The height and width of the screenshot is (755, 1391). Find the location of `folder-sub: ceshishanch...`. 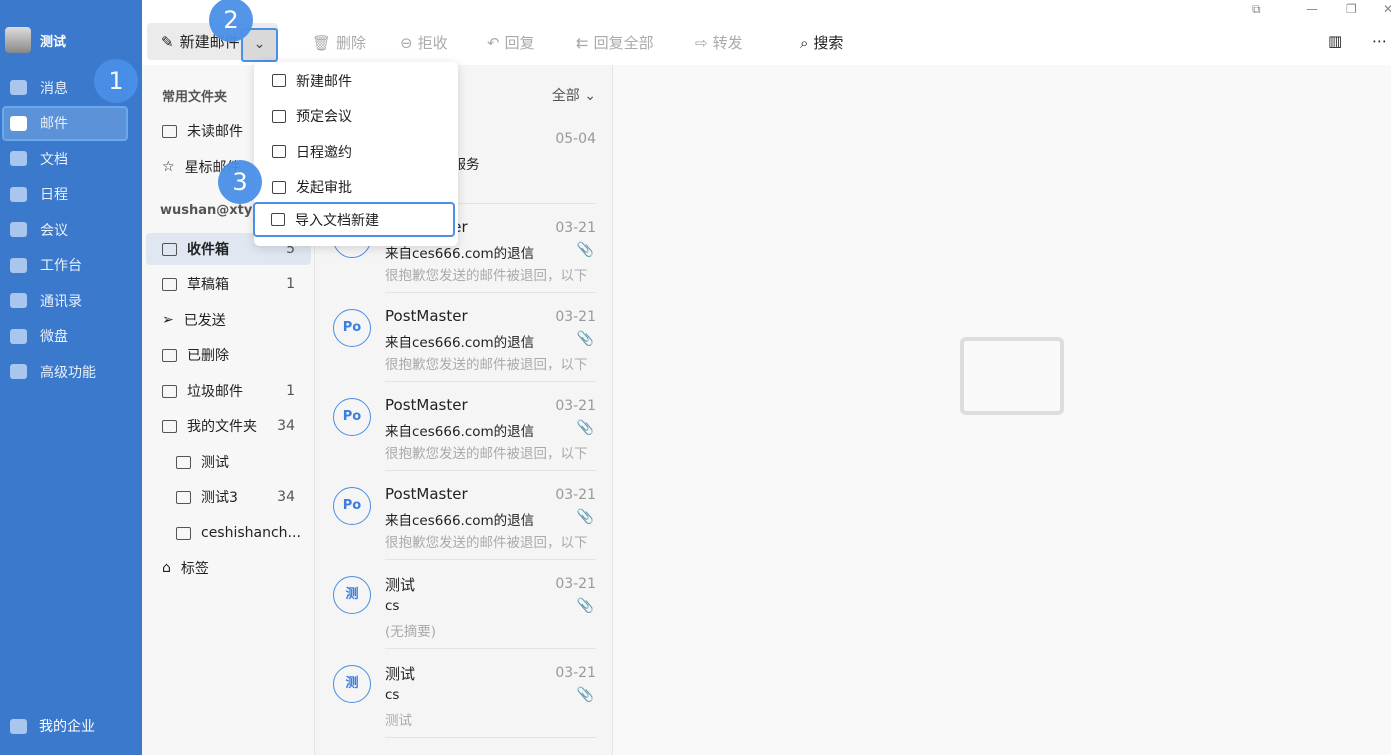

folder-sub: ceshishanch... is located at coordinates (228, 533).